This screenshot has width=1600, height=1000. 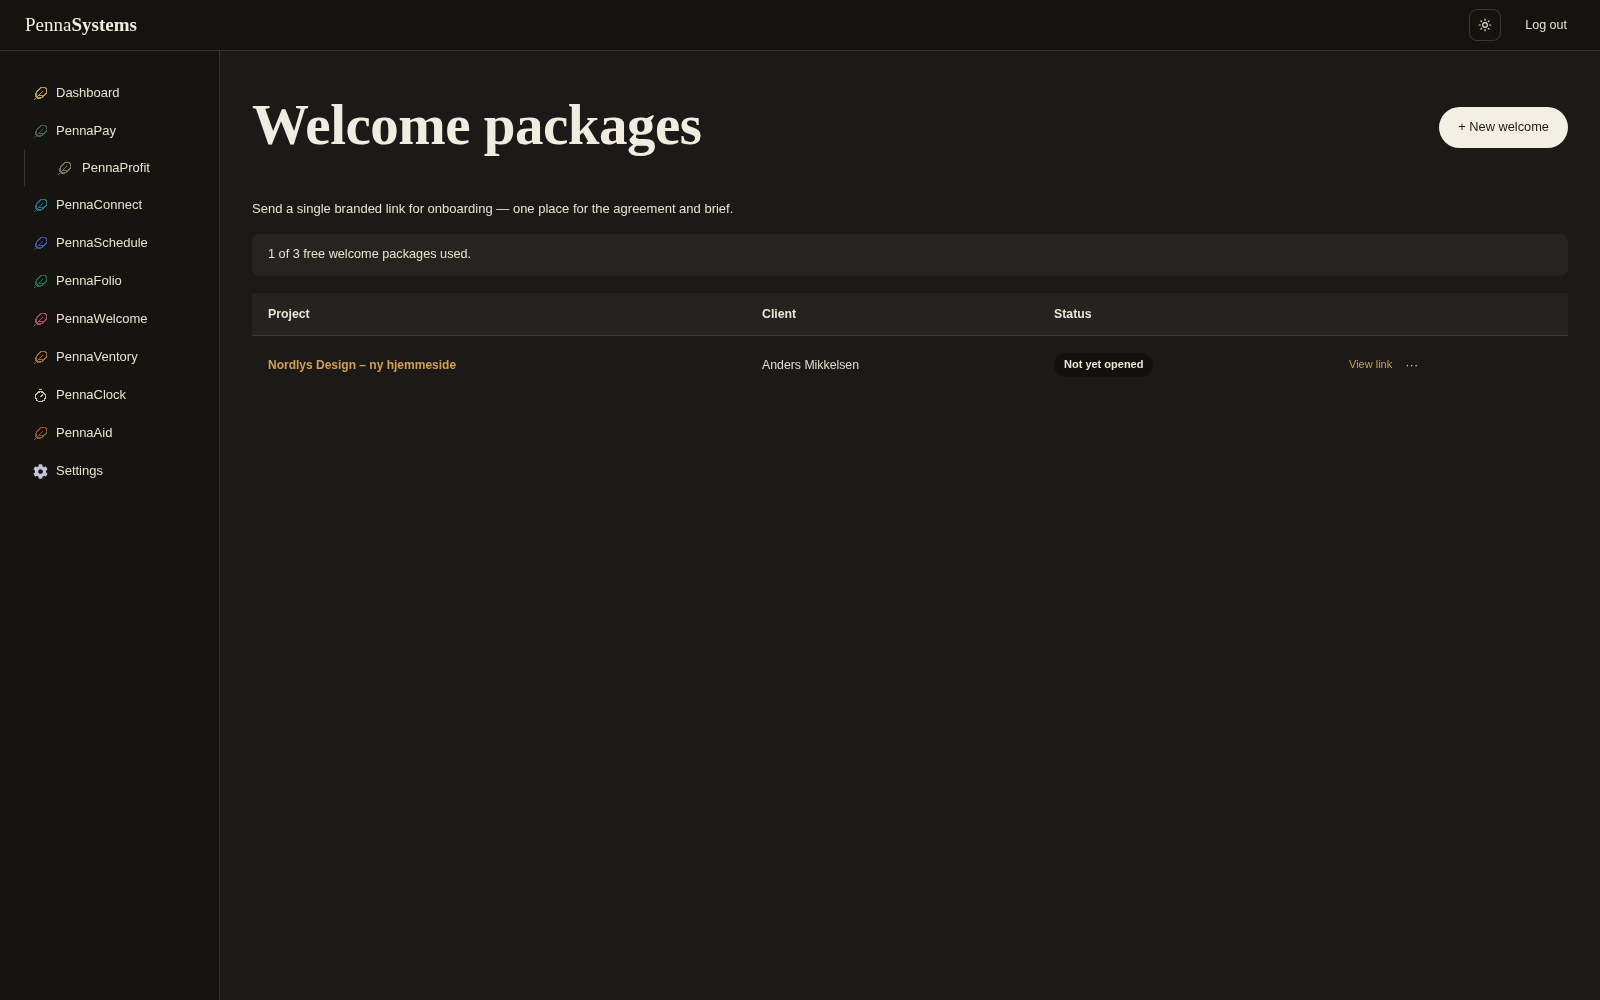 What do you see at coordinates (1104, 364) in the screenshot?
I see `status-badge: Not yet opened` at bounding box center [1104, 364].